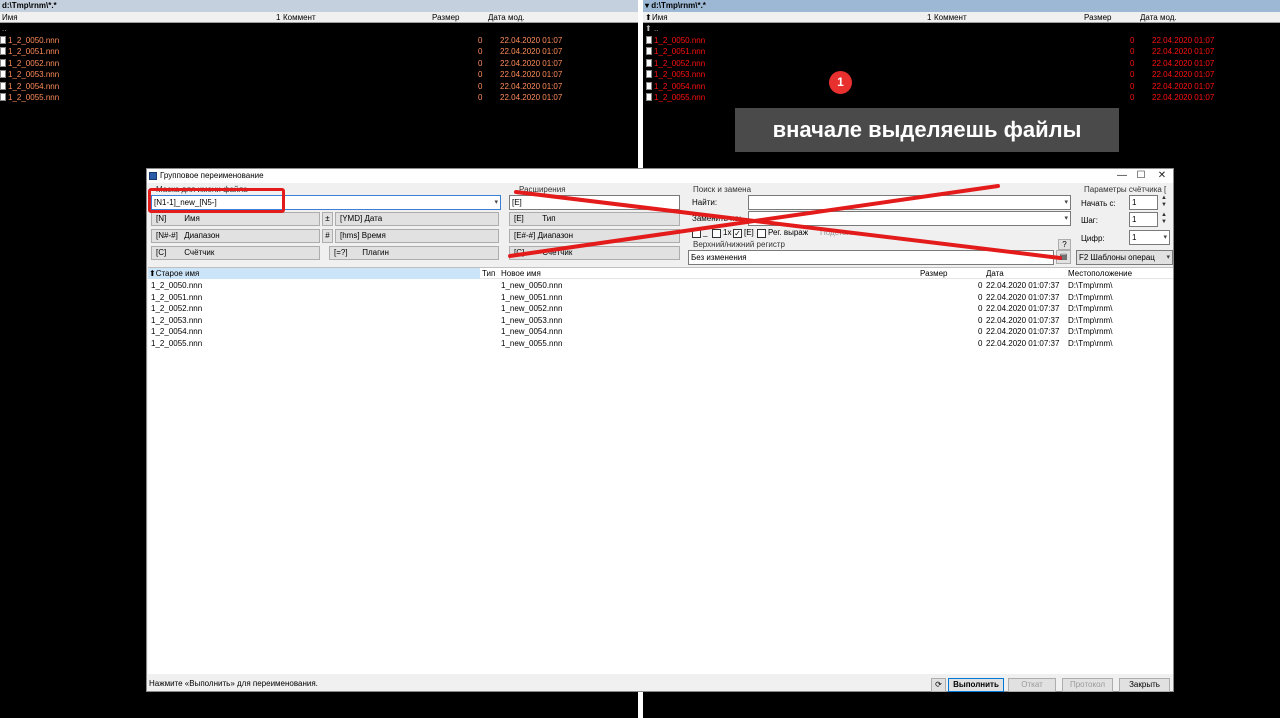 Image resolution: width=1280 pixels, height=718 pixels. Describe the element at coordinates (934, 273) in the screenshot. I see `col-size: Размер` at that location.